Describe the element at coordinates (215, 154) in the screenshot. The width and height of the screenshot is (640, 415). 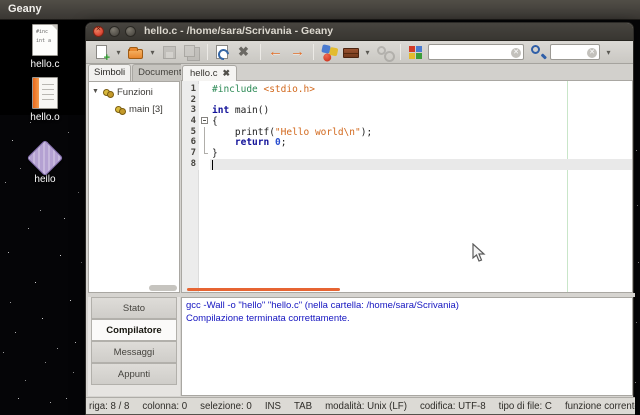
I see `code-text: }` at that location.